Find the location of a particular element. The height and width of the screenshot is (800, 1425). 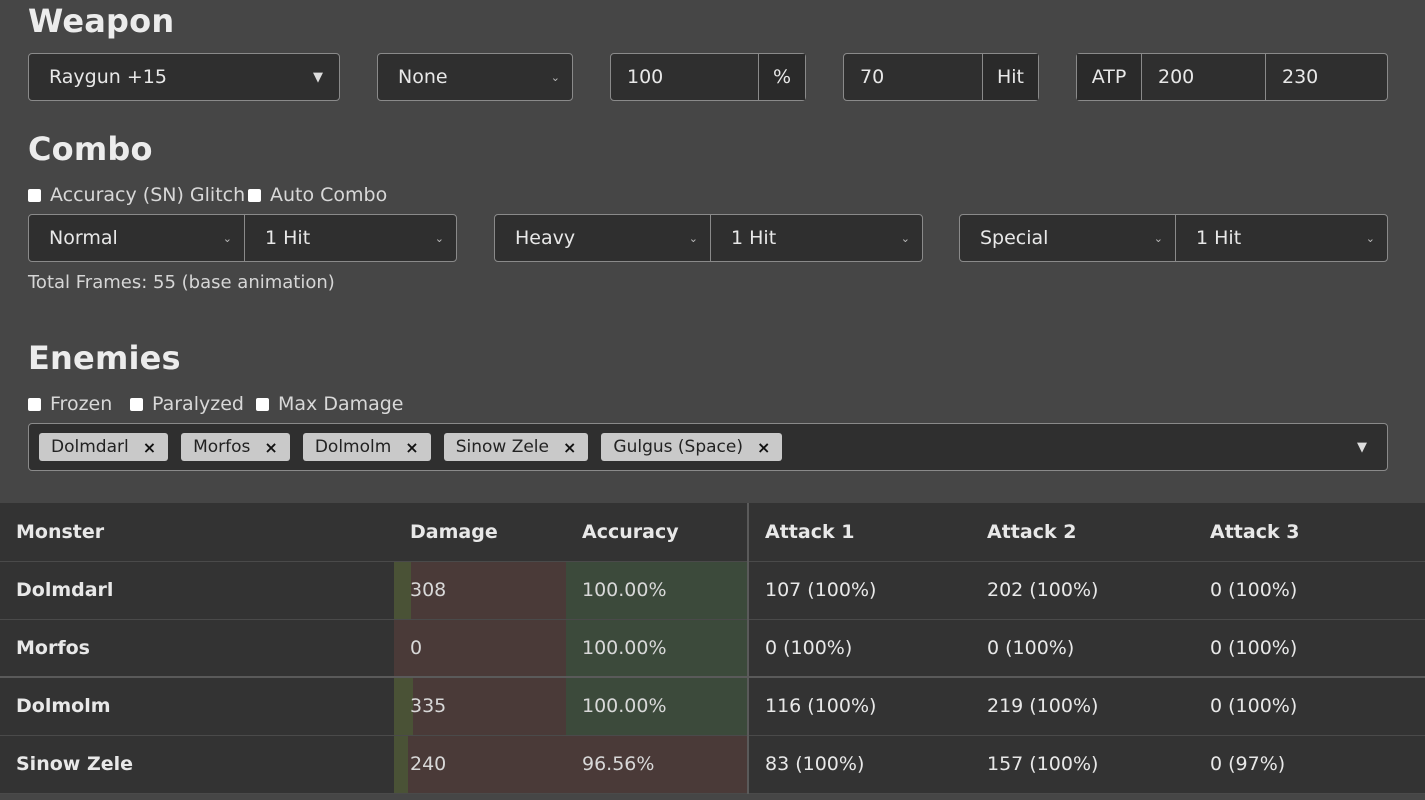

attack-2-cell: 157 (100%) is located at coordinates (1082, 764).